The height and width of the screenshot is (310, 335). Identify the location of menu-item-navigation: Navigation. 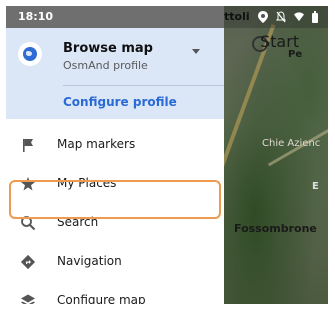
(115, 262).